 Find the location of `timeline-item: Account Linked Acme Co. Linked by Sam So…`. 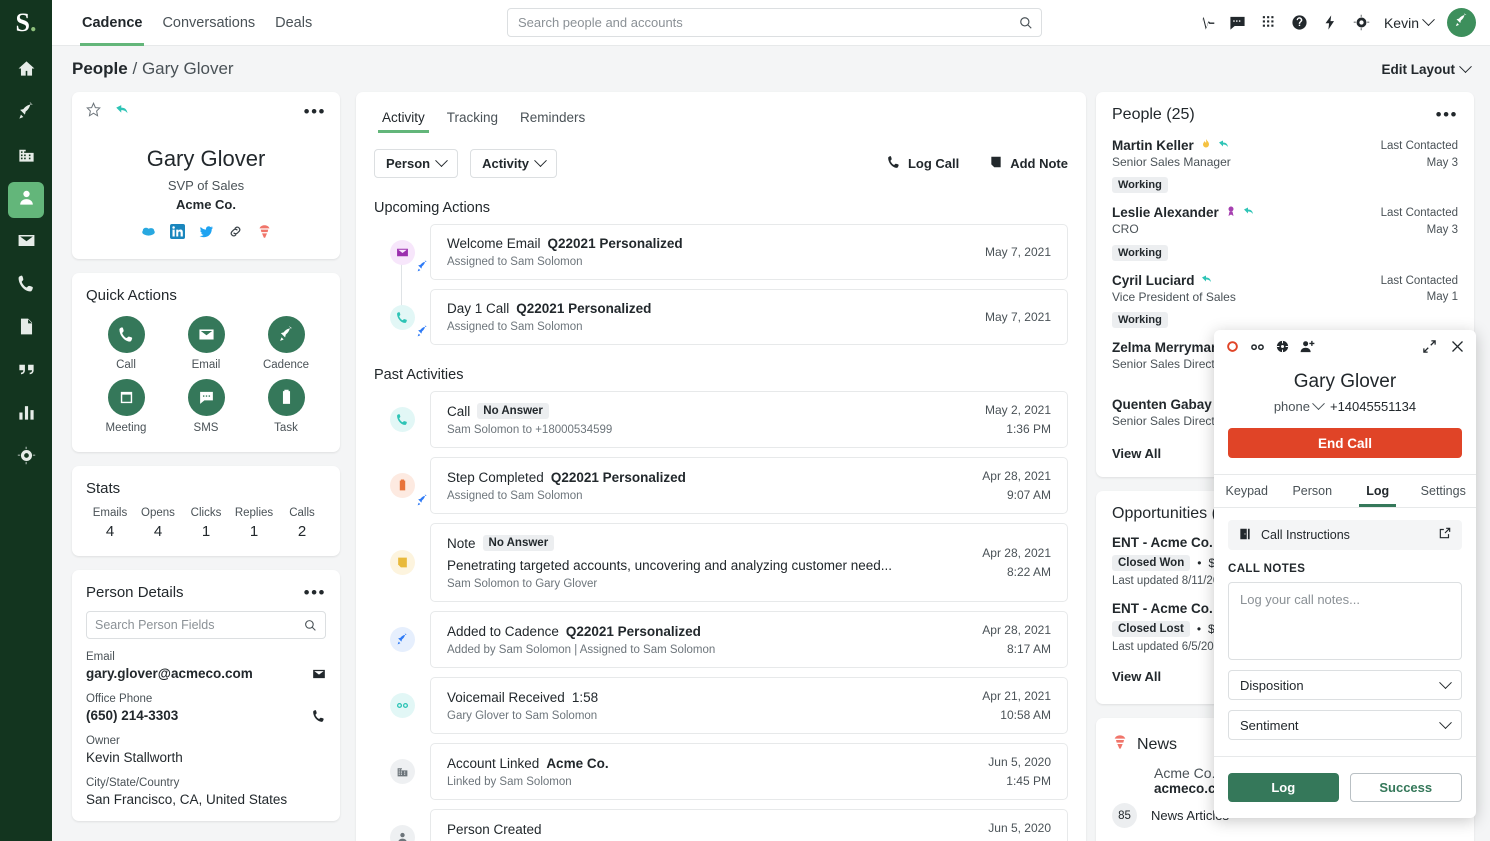

timeline-item: Account Linked Acme Co. Linked by Sam So… is located at coordinates (749, 771).